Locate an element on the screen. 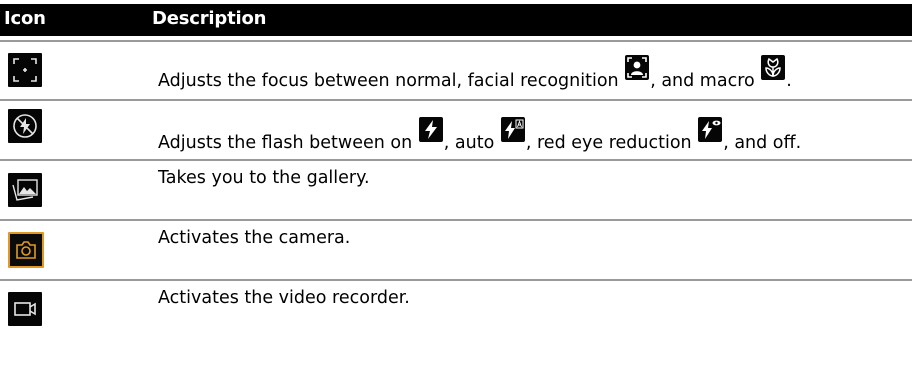 The height and width of the screenshot is (368, 912). row-description: Activates the video recorder. is located at coordinates (284, 298).